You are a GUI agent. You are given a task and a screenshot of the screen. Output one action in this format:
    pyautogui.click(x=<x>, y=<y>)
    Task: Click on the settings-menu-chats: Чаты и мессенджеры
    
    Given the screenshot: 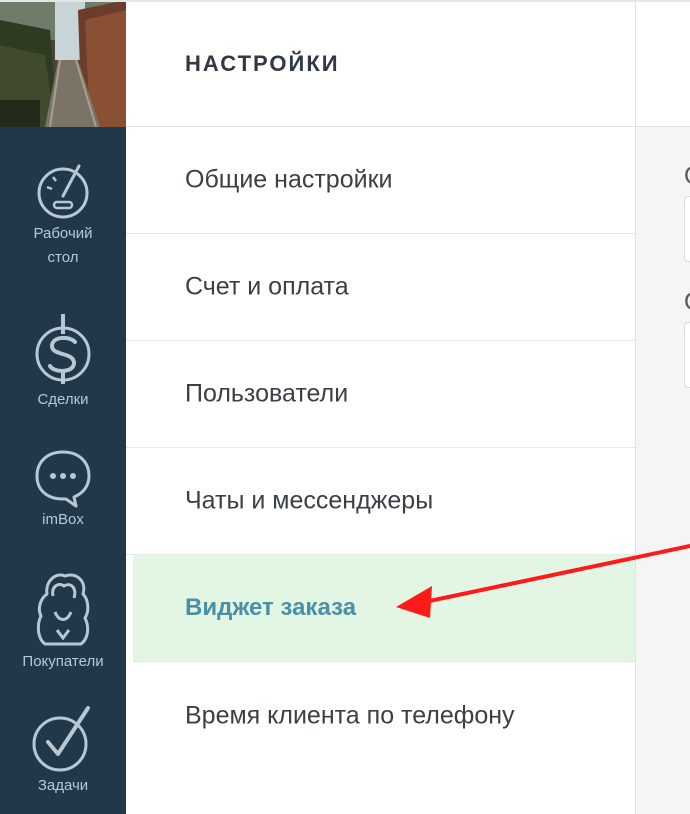 What is the action you would take?
    pyautogui.click(x=380, y=501)
    